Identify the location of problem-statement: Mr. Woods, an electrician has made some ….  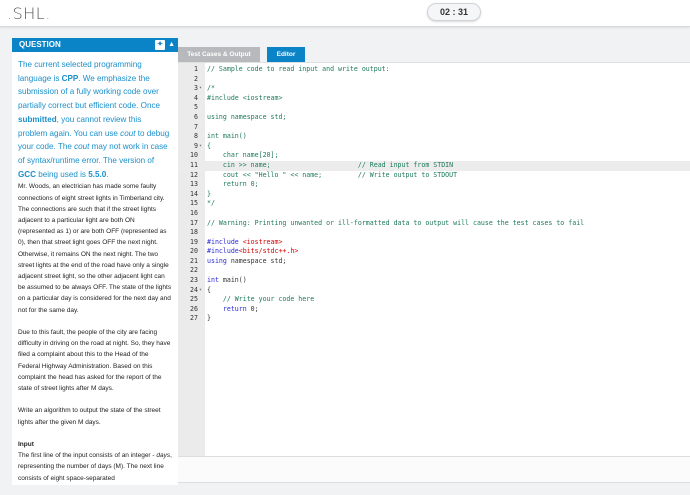
(95, 332).